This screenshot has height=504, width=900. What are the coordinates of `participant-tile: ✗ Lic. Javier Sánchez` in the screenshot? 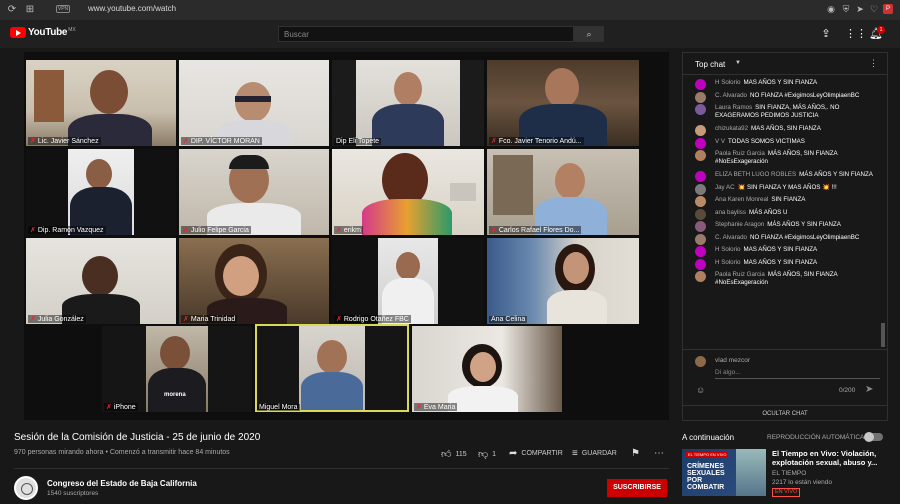 It's located at (101, 103).